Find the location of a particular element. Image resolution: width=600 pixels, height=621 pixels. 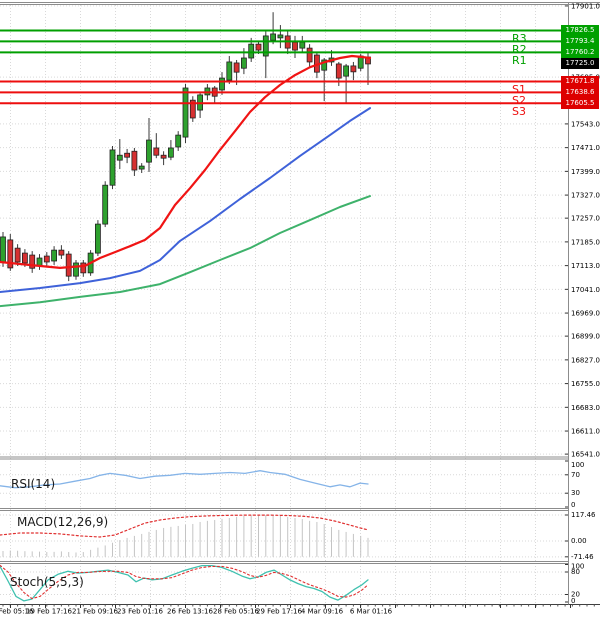

price-tick-label: 16755.0 is located at coordinates (585, 384).